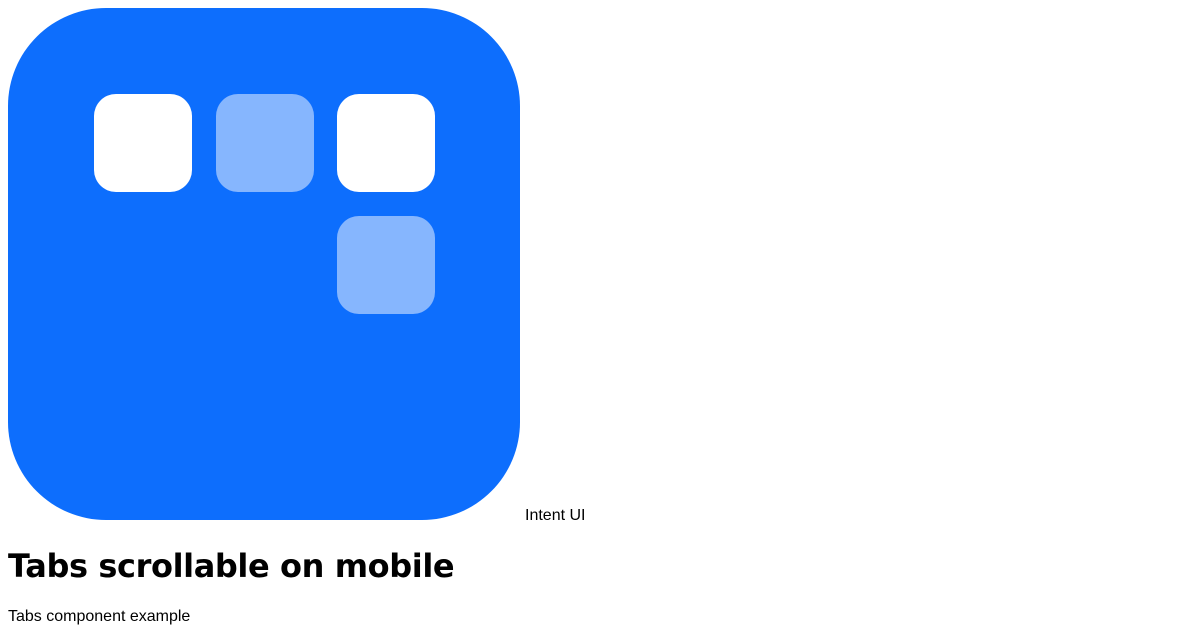 The image size is (1200, 630). I want to click on page-title: Tabs scrollable on mobile, so click(231, 566).